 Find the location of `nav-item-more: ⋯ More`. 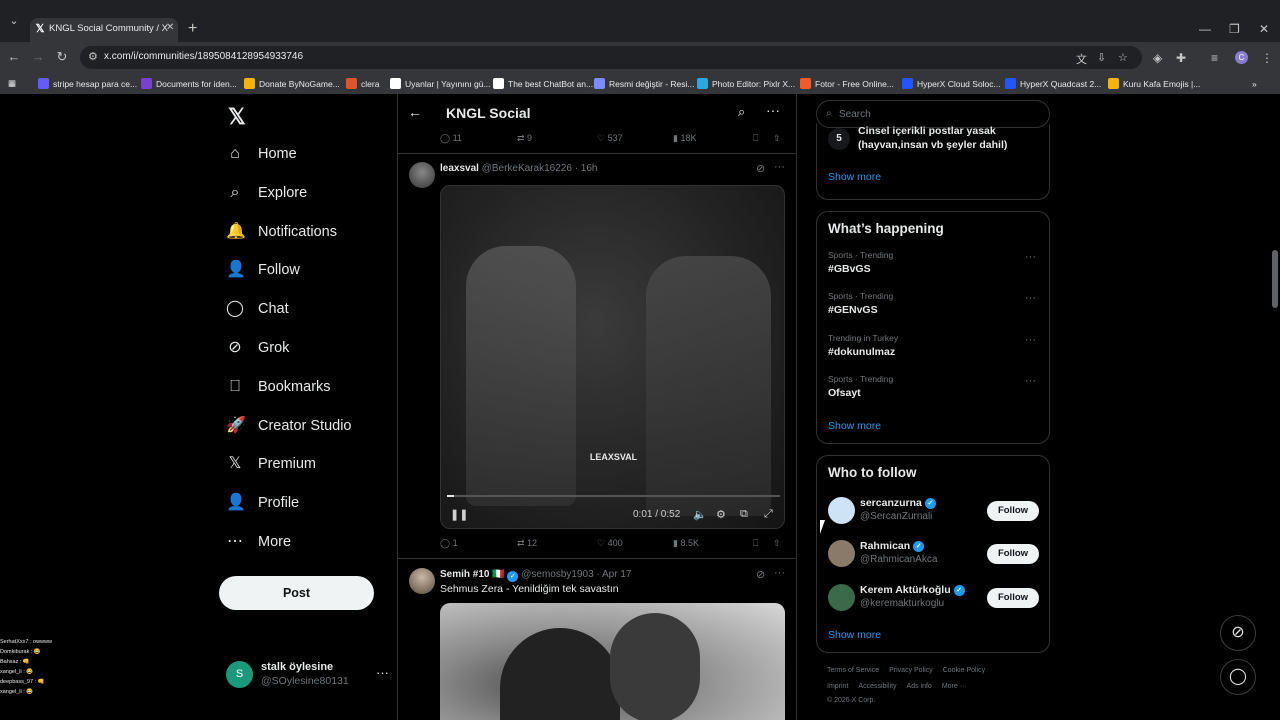

nav-item-more: ⋯ More is located at coordinates (258, 542).